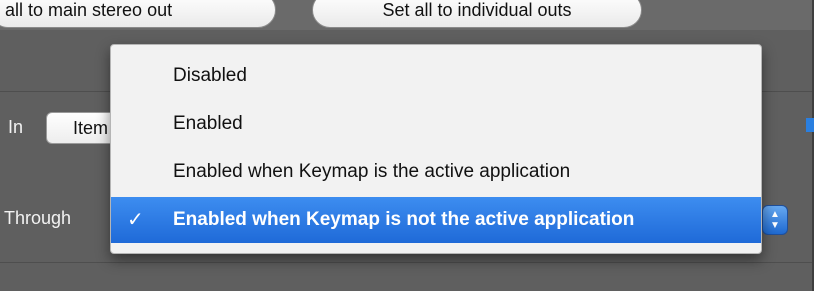  What do you see at coordinates (208, 123) in the screenshot?
I see `menu-item-label: Enabled` at bounding box center [208, 123].